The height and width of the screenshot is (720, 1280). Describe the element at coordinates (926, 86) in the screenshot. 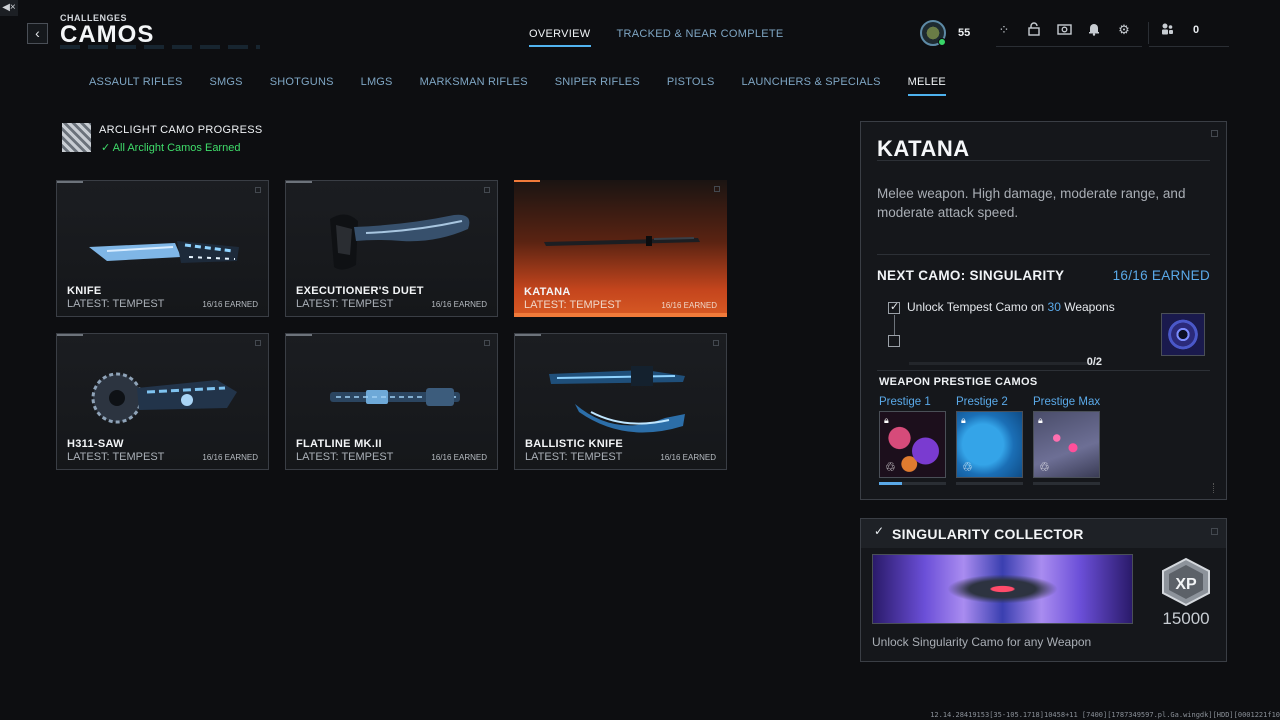

I see `tab-melee: MELEE` at that location.